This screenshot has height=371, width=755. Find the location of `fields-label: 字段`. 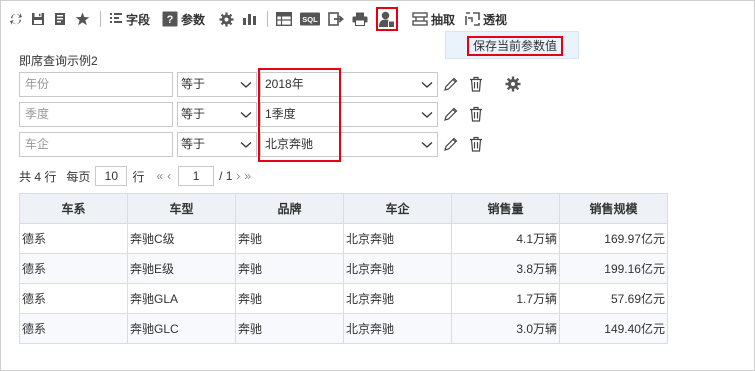

fields-label: 字段 is located at coordinates (138, 19).